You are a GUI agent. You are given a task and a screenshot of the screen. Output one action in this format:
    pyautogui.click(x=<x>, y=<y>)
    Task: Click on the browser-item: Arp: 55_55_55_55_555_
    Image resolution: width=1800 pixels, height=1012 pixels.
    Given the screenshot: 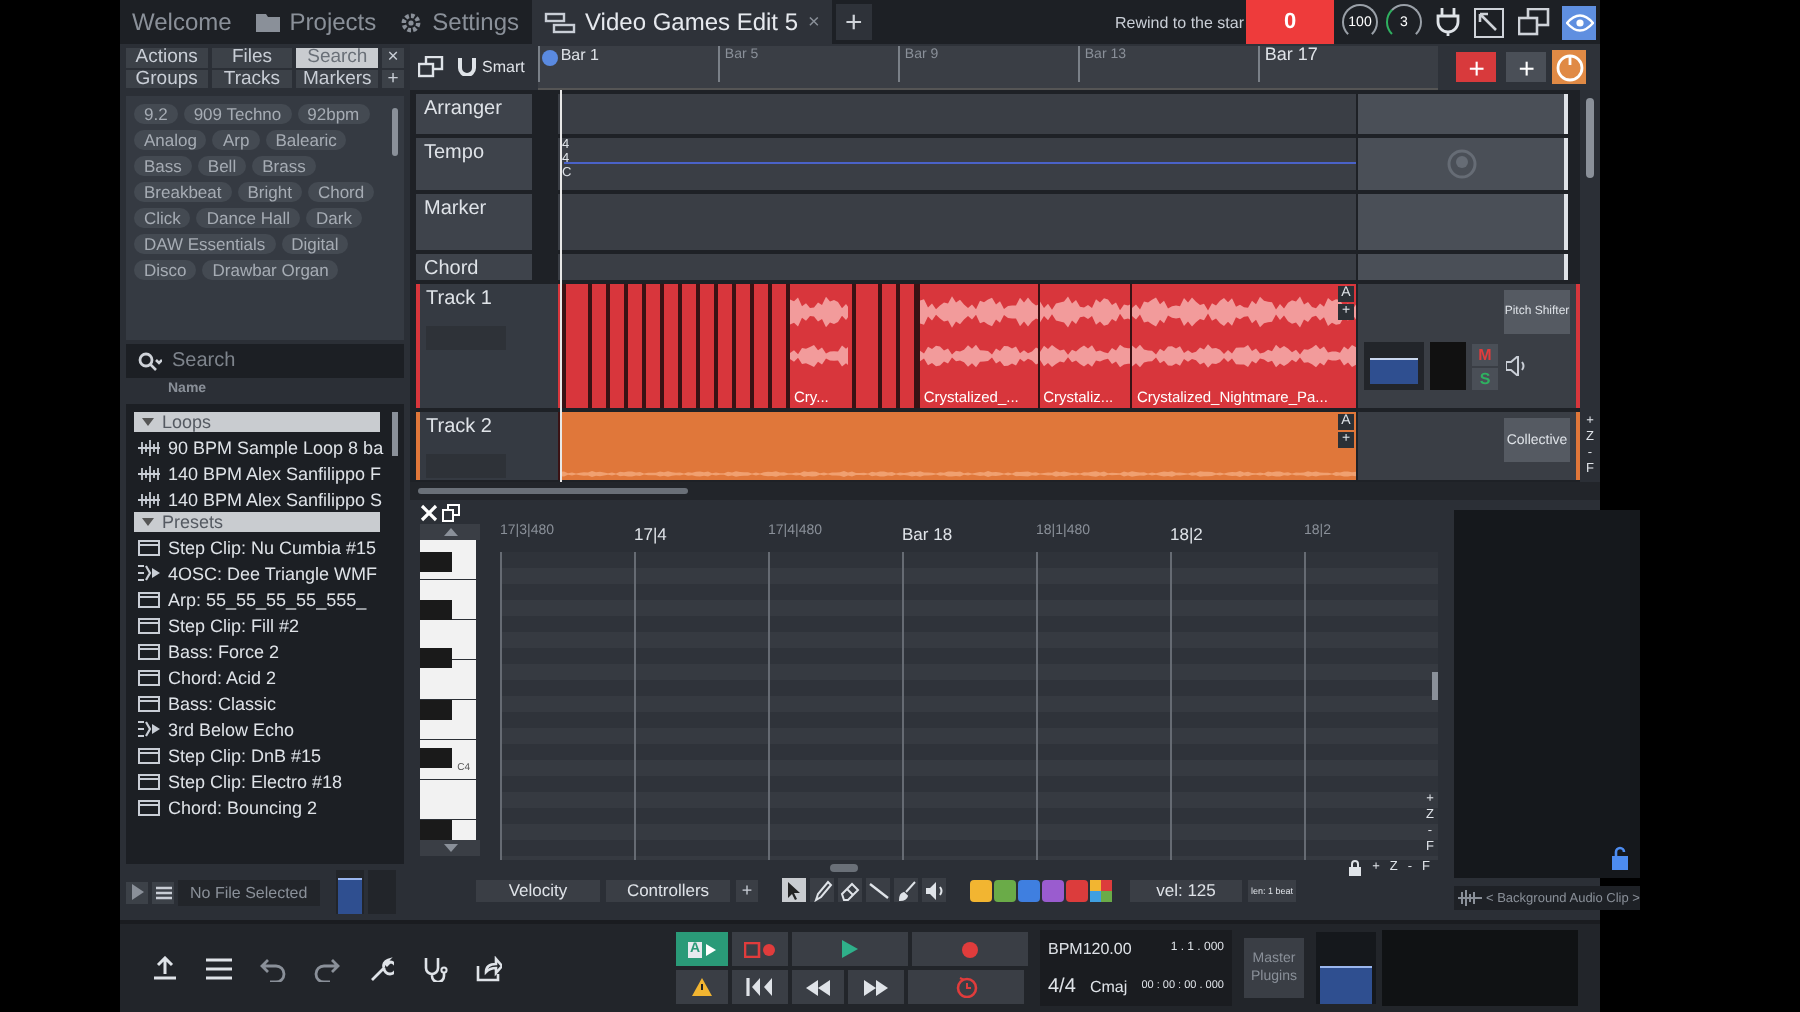 What is the action you would take?
    pyautogui.click(x=257, y=599)
    